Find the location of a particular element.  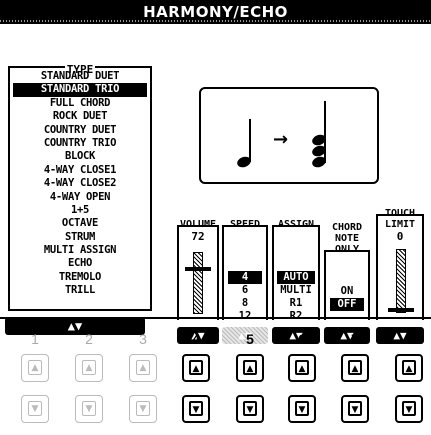

title-bar: HARMONY/ECHO is located at coordinates (215, 12).